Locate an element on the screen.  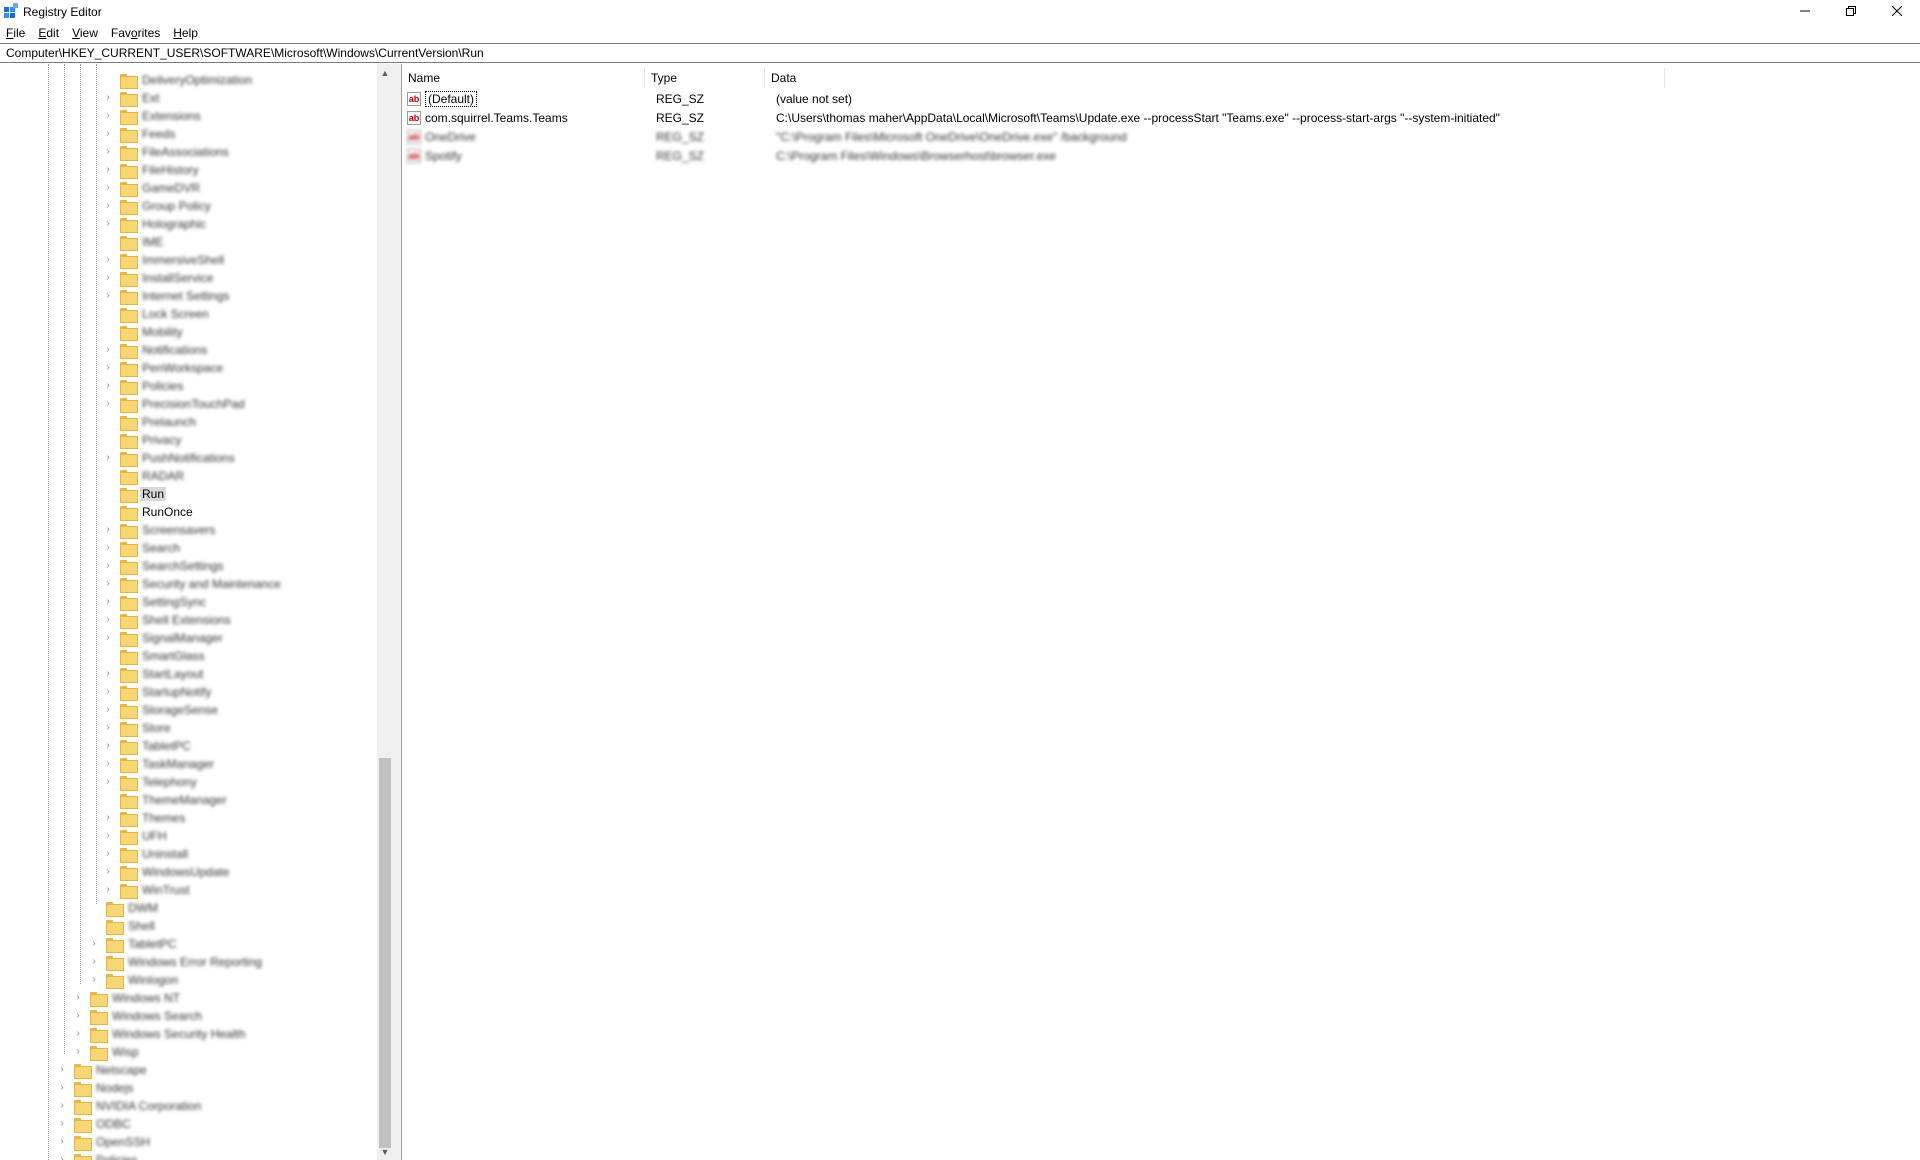
column-header-name: Name is located at coordinates (523, 78).